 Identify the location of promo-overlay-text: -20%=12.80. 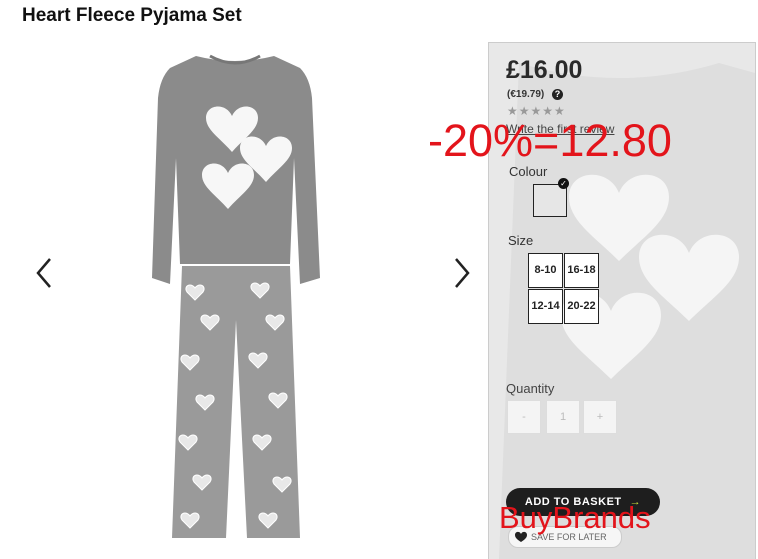
(550, 140).